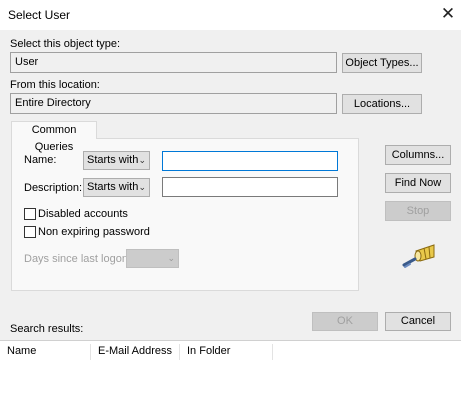 The width and height of the screenshot is (461, 394). Describe the element at coordinates (45, 352) in the screenshot. I see `column-header-name: Name` at that location.